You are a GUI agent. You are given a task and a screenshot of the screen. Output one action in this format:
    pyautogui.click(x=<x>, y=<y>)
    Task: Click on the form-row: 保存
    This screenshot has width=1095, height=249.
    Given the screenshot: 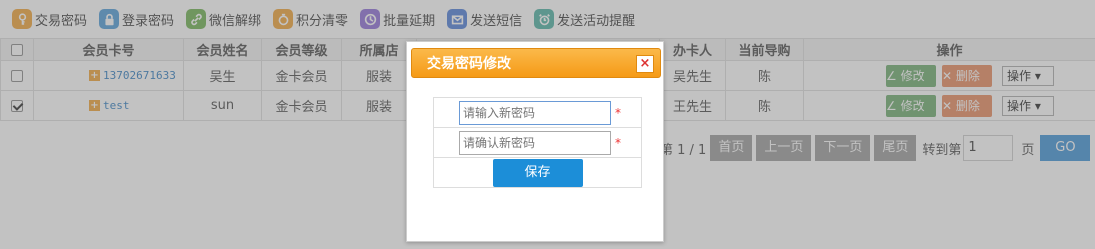 What is the action you would take?
    pyautogui.click(x=537, y=172)
    